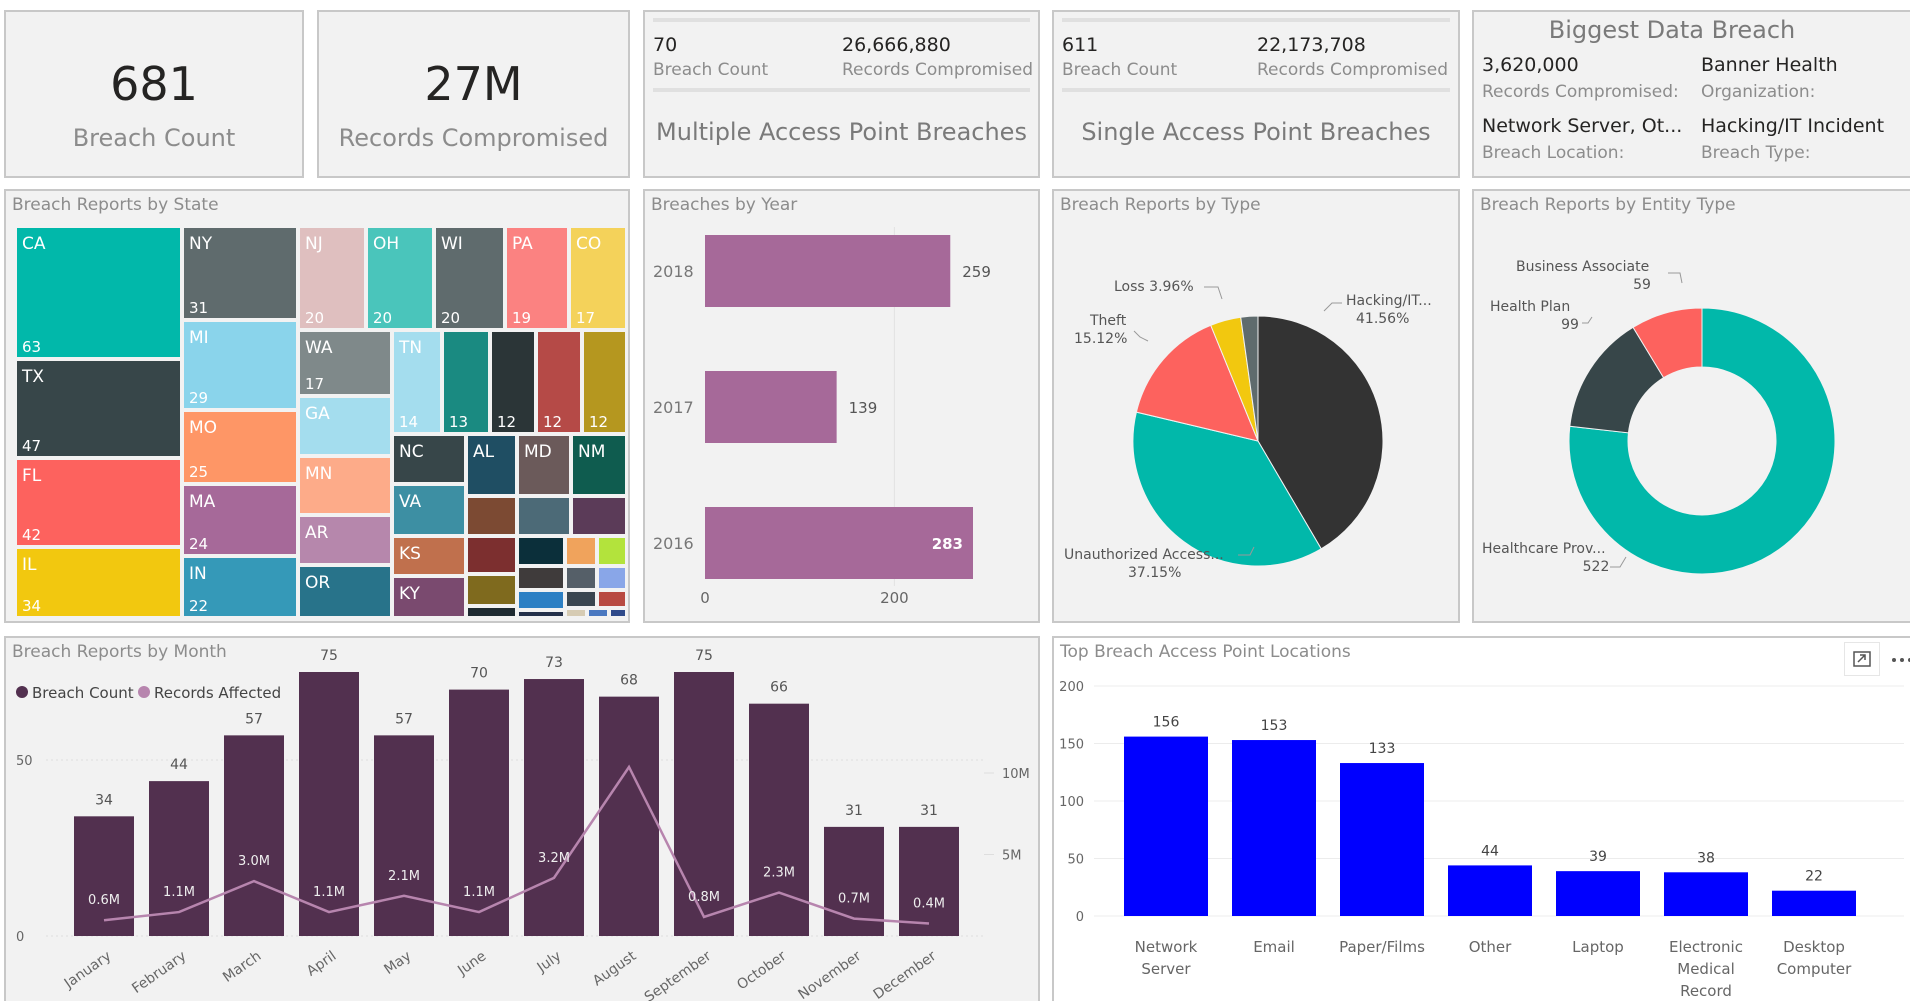 This screenshot has height=1001, width=1910. What do you see at coordinates (591, 452) in the screenshot?
I see `treemap-label: NM` at bounding box center [591, 452].